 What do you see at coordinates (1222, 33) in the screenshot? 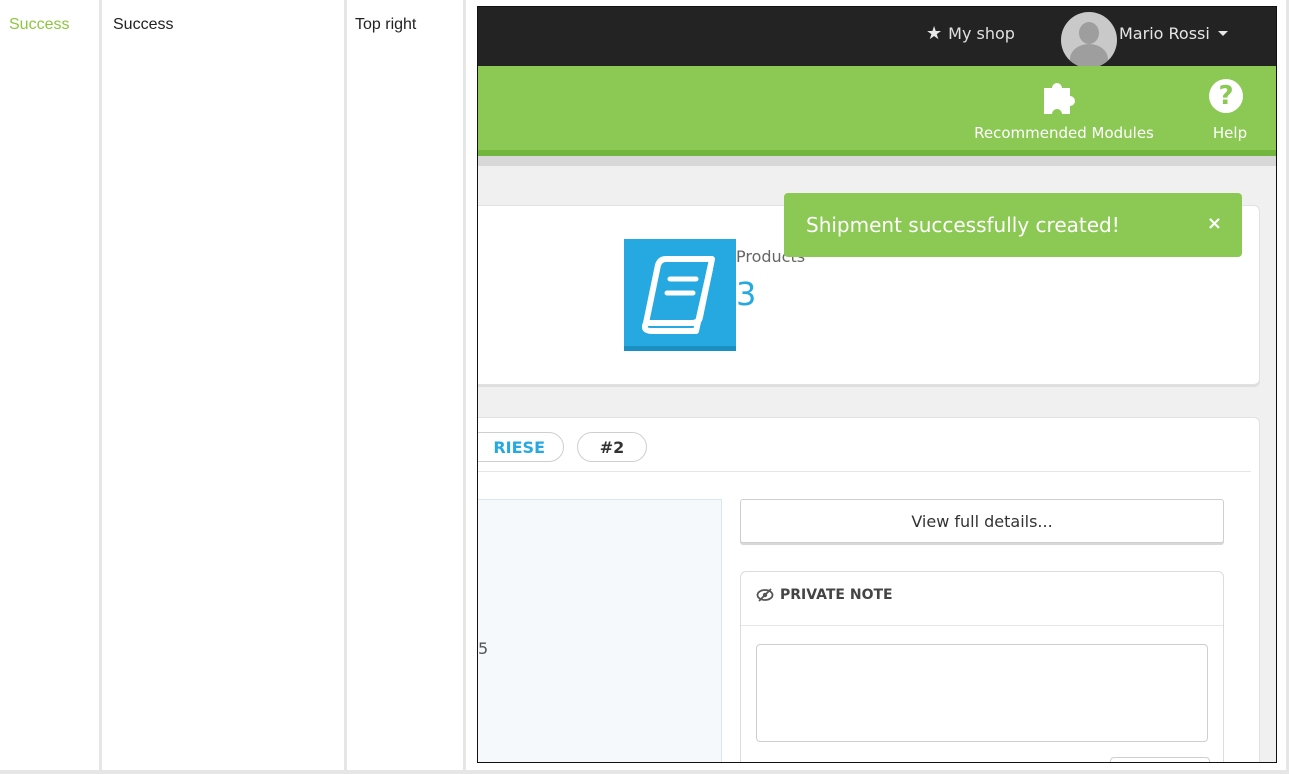
I see `caret-down-icon` at bounding box center [1222, 33].